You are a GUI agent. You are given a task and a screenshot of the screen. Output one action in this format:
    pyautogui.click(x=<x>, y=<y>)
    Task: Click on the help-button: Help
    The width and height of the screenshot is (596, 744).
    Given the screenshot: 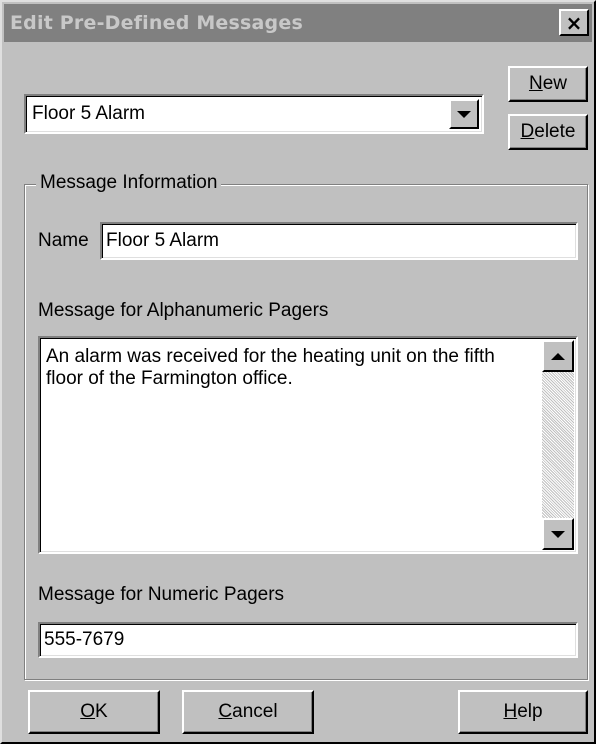 What is the action you would take?
    pyautogui.click(x=523, y=712)
    